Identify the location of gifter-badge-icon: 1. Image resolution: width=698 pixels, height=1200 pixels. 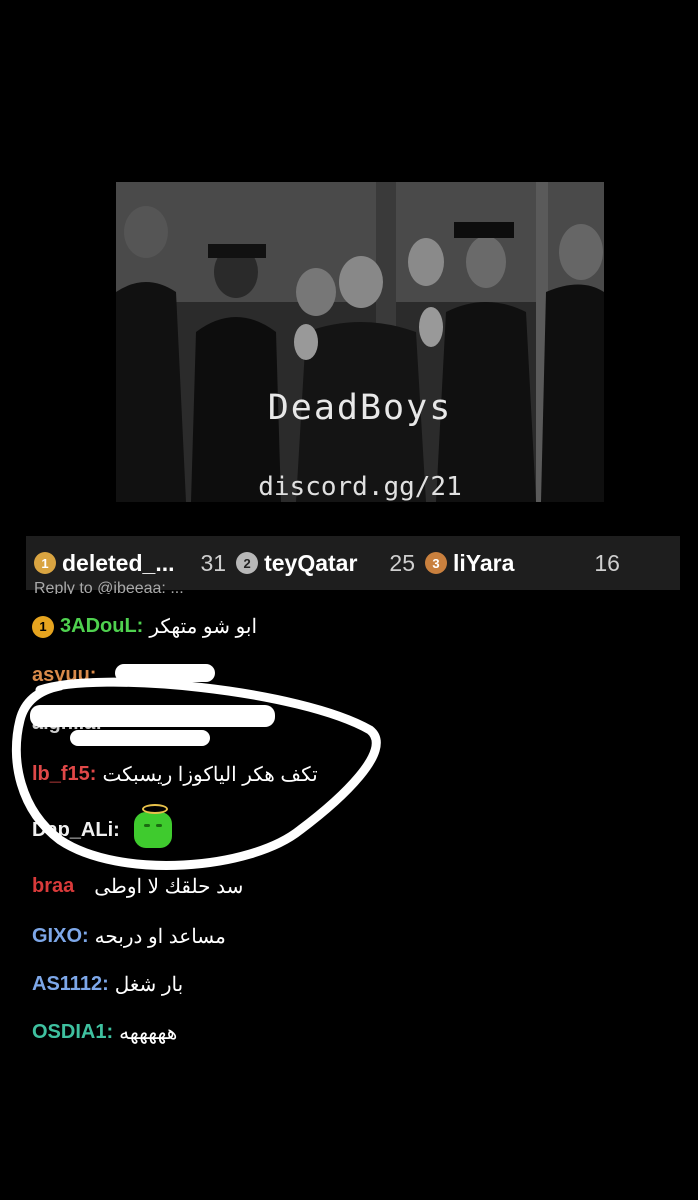
(43, 626).